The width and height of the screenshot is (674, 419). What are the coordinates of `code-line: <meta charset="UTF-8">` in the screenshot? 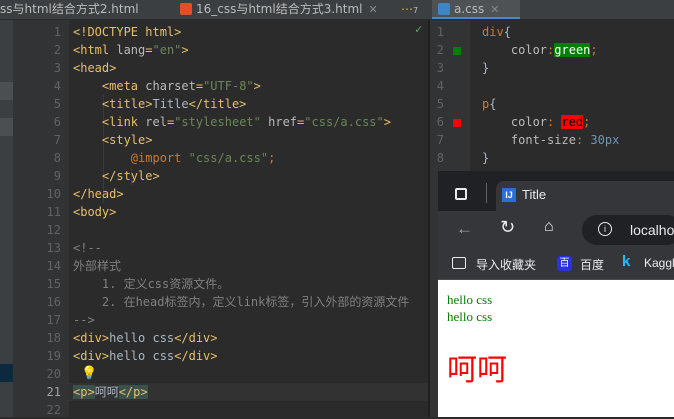 It's located at (181, 86).